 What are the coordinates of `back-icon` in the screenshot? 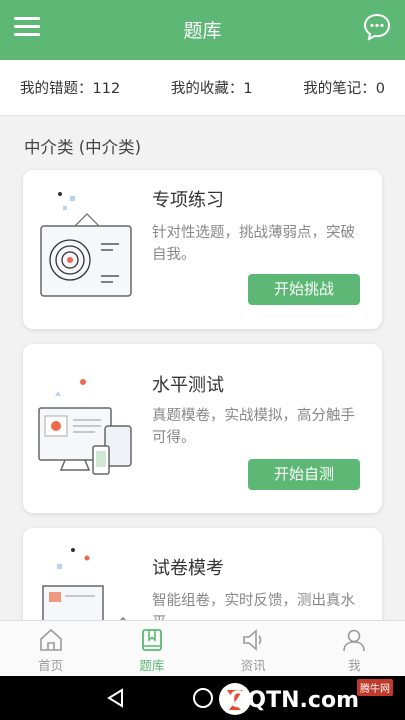 It's located at (116, 698).